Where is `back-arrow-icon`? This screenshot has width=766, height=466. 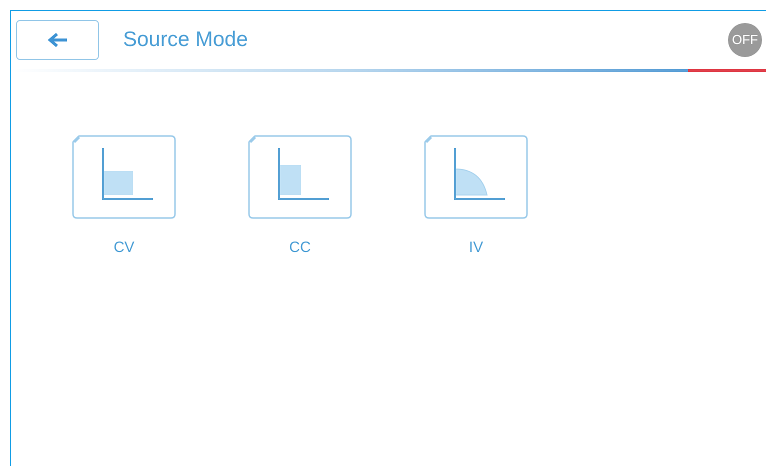 back-arrow-icon is located at coordinates (57, 40).